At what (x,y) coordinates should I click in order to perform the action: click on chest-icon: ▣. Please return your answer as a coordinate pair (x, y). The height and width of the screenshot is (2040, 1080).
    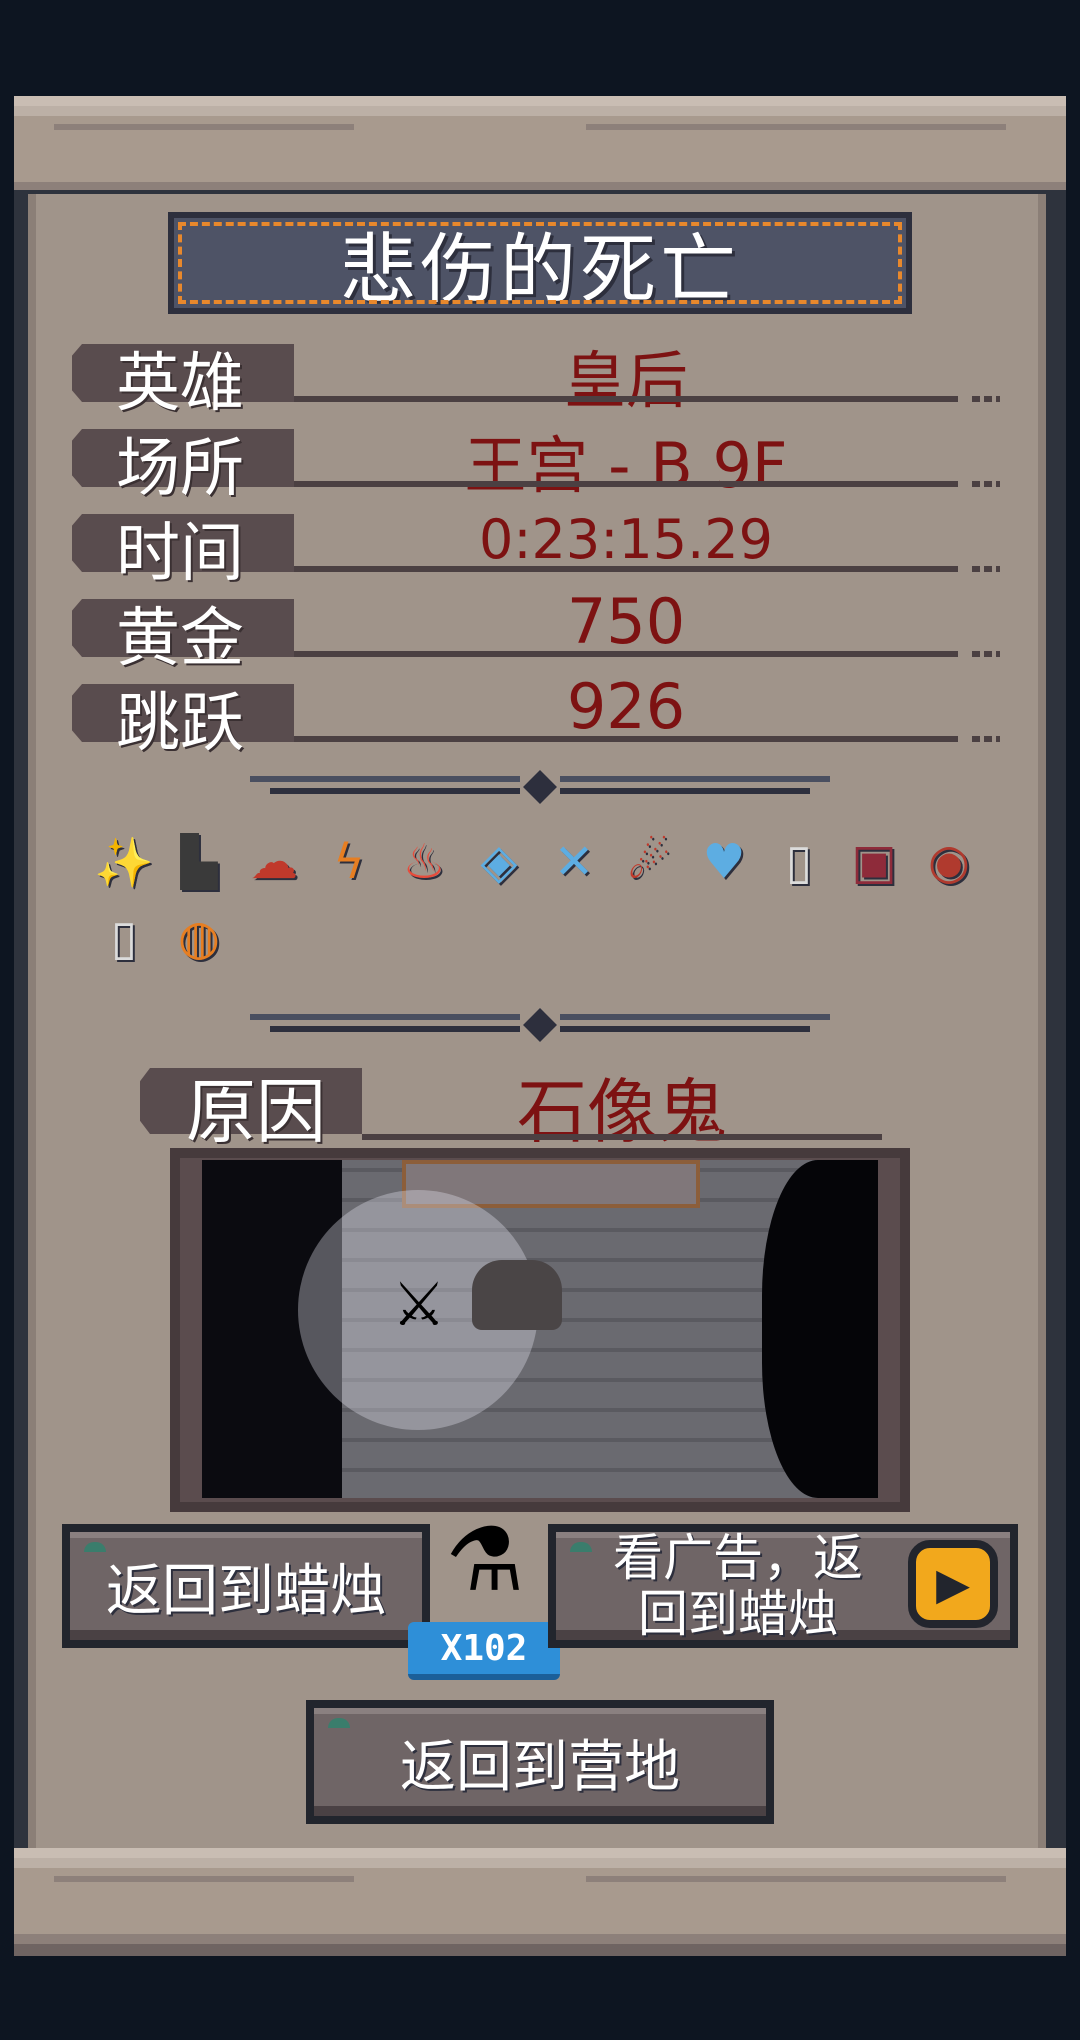
    Looking at the image, I should click on (874, 862).